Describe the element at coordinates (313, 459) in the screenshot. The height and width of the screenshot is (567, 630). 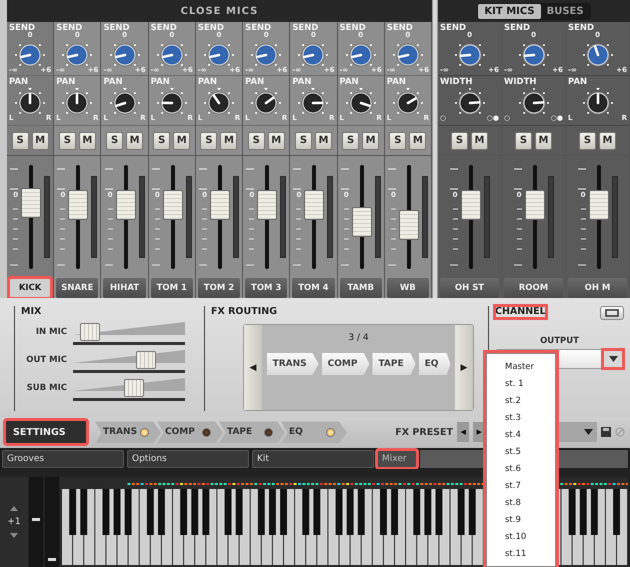
I see `tab: Kit` at that location.